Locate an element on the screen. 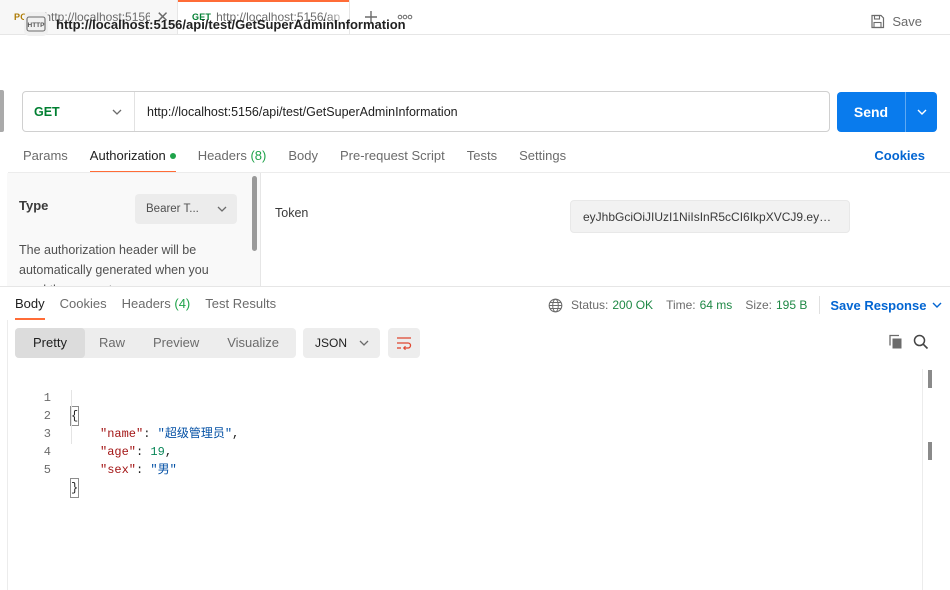  url-bar: GET is located at coordinates (426, 111).